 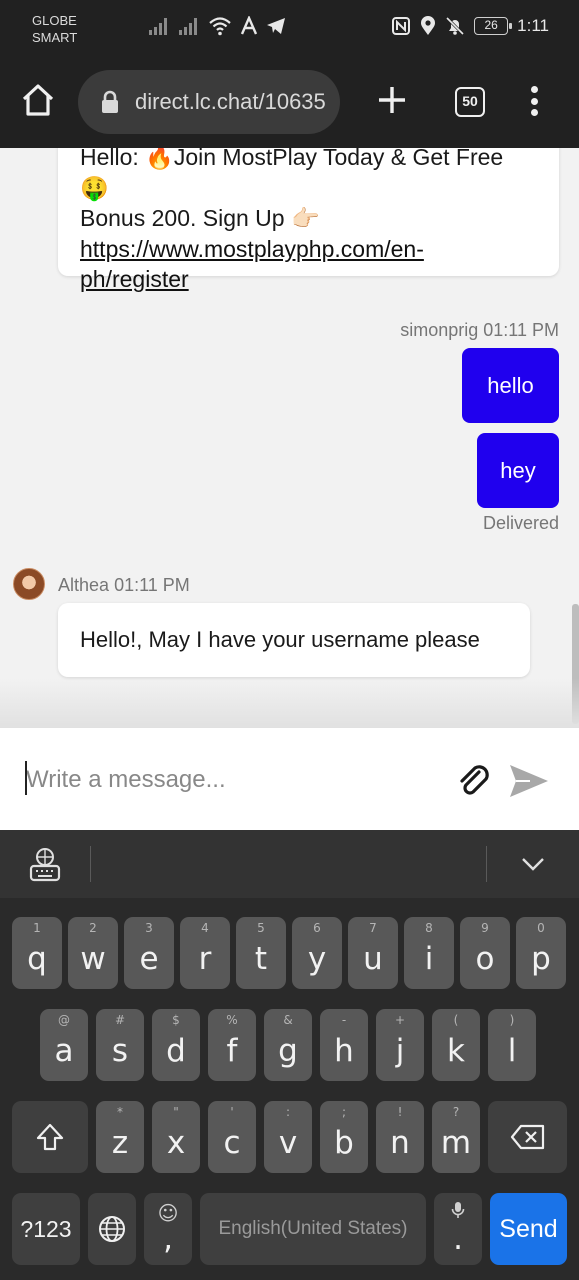 I want to click on key-label: x, so click(x=176, y=1143).